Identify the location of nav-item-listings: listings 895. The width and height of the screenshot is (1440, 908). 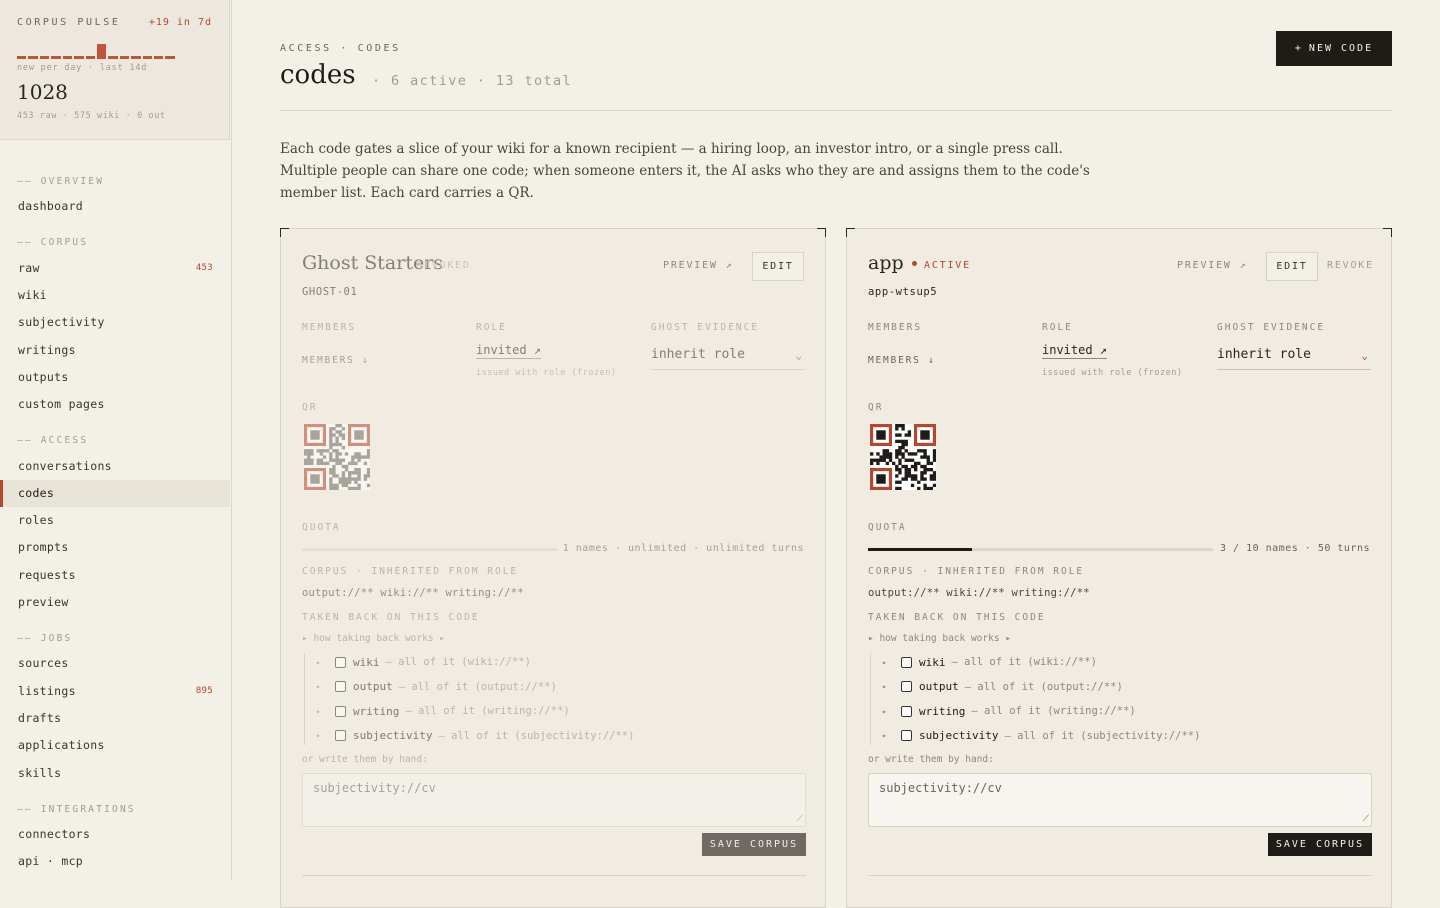
(115, 691).